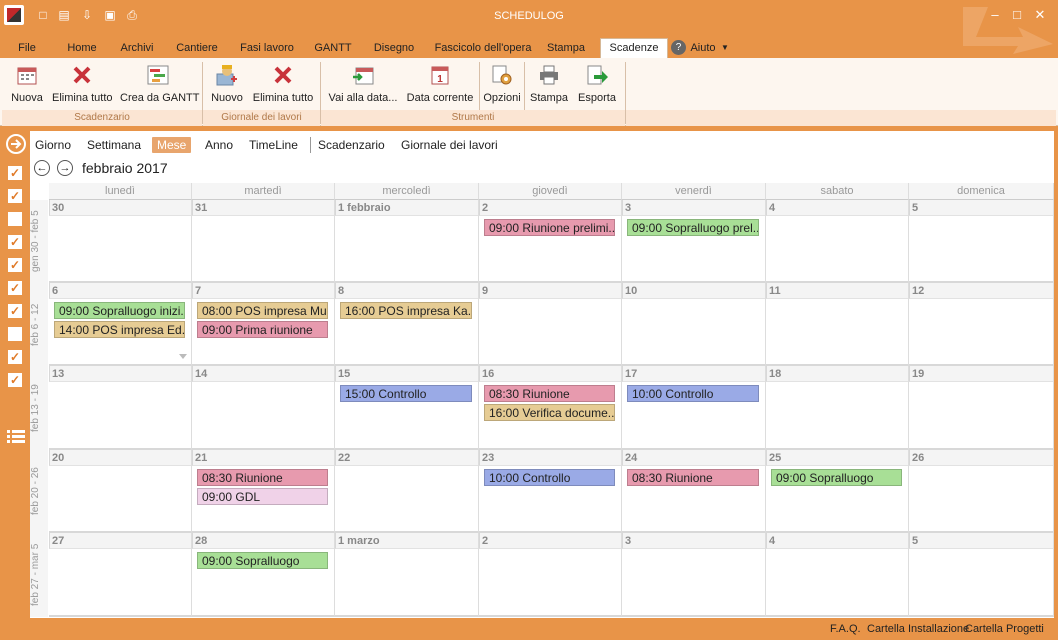  I want to click on stampa-button: Stampa, so click(549, 85).